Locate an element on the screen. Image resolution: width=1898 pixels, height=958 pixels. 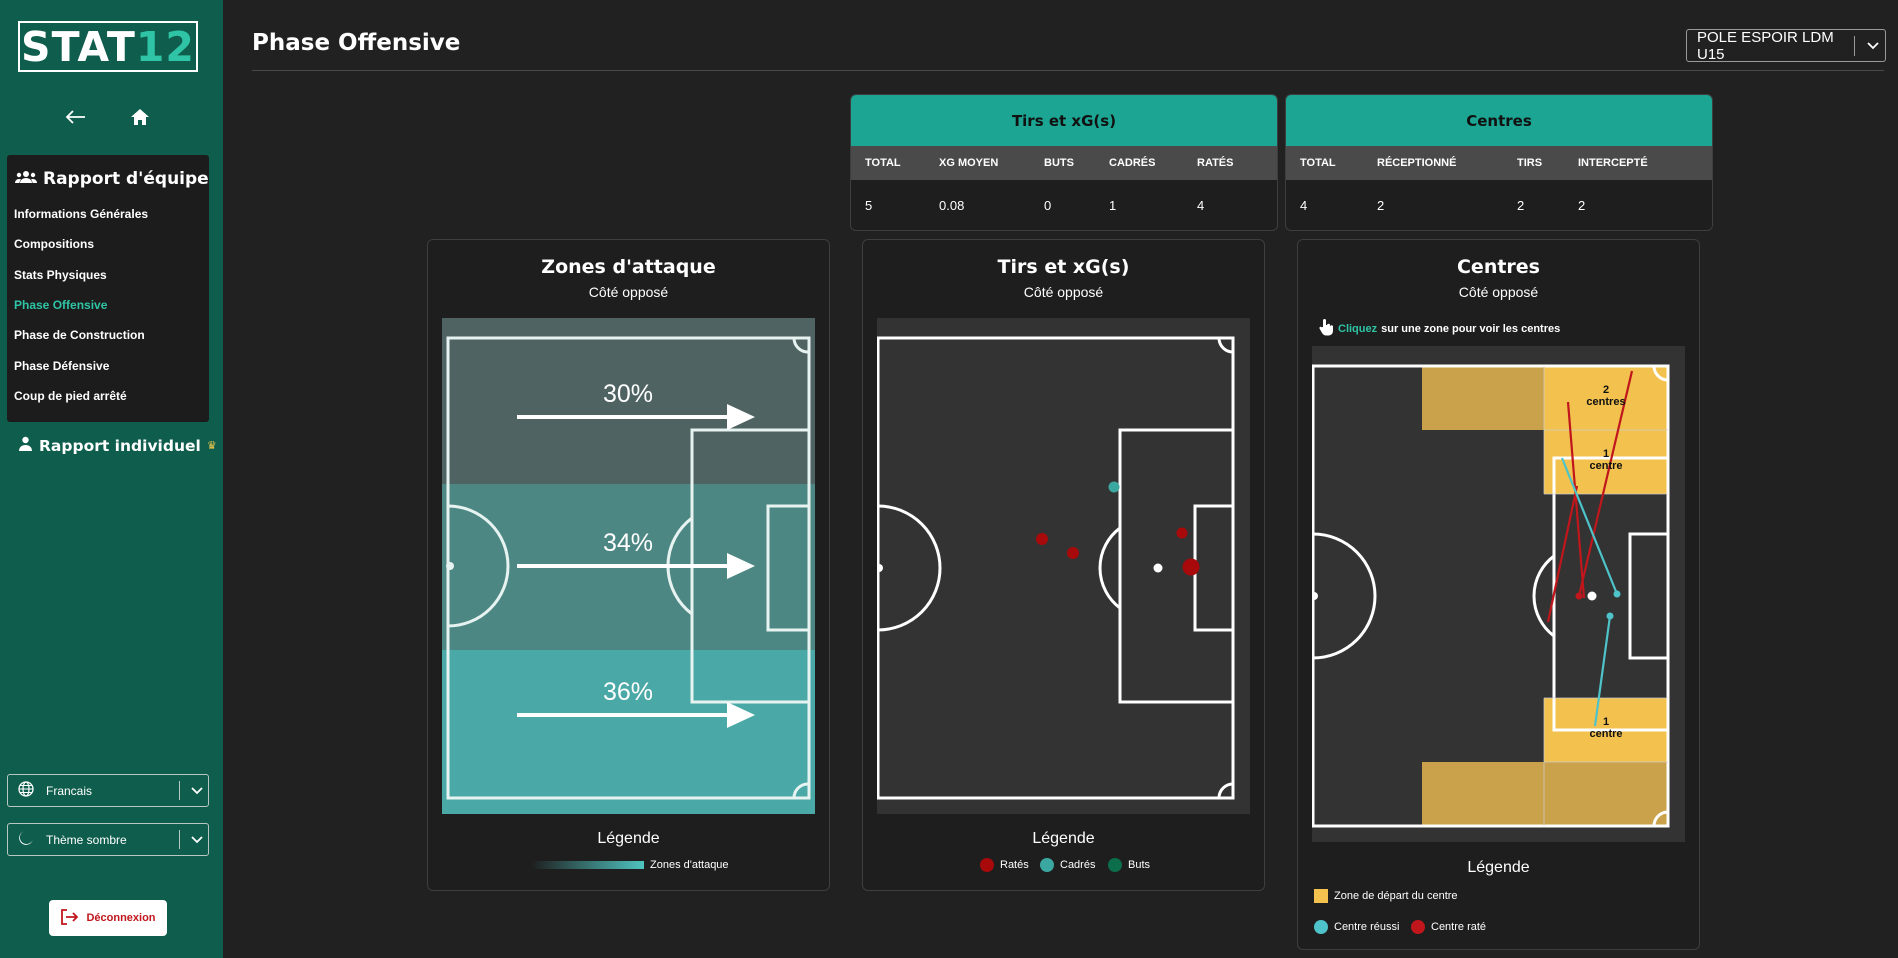
sidebar-item-1: Compositions is located at coordinates (54, 244).